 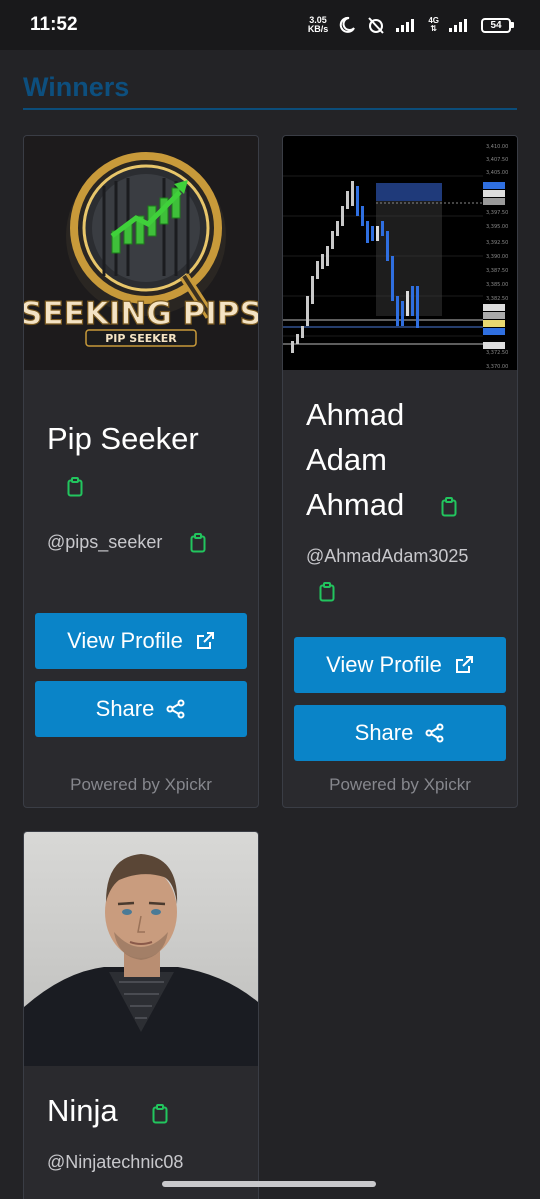 I want to click on svg-text: 3,397.50, so click(x=497, y=213).